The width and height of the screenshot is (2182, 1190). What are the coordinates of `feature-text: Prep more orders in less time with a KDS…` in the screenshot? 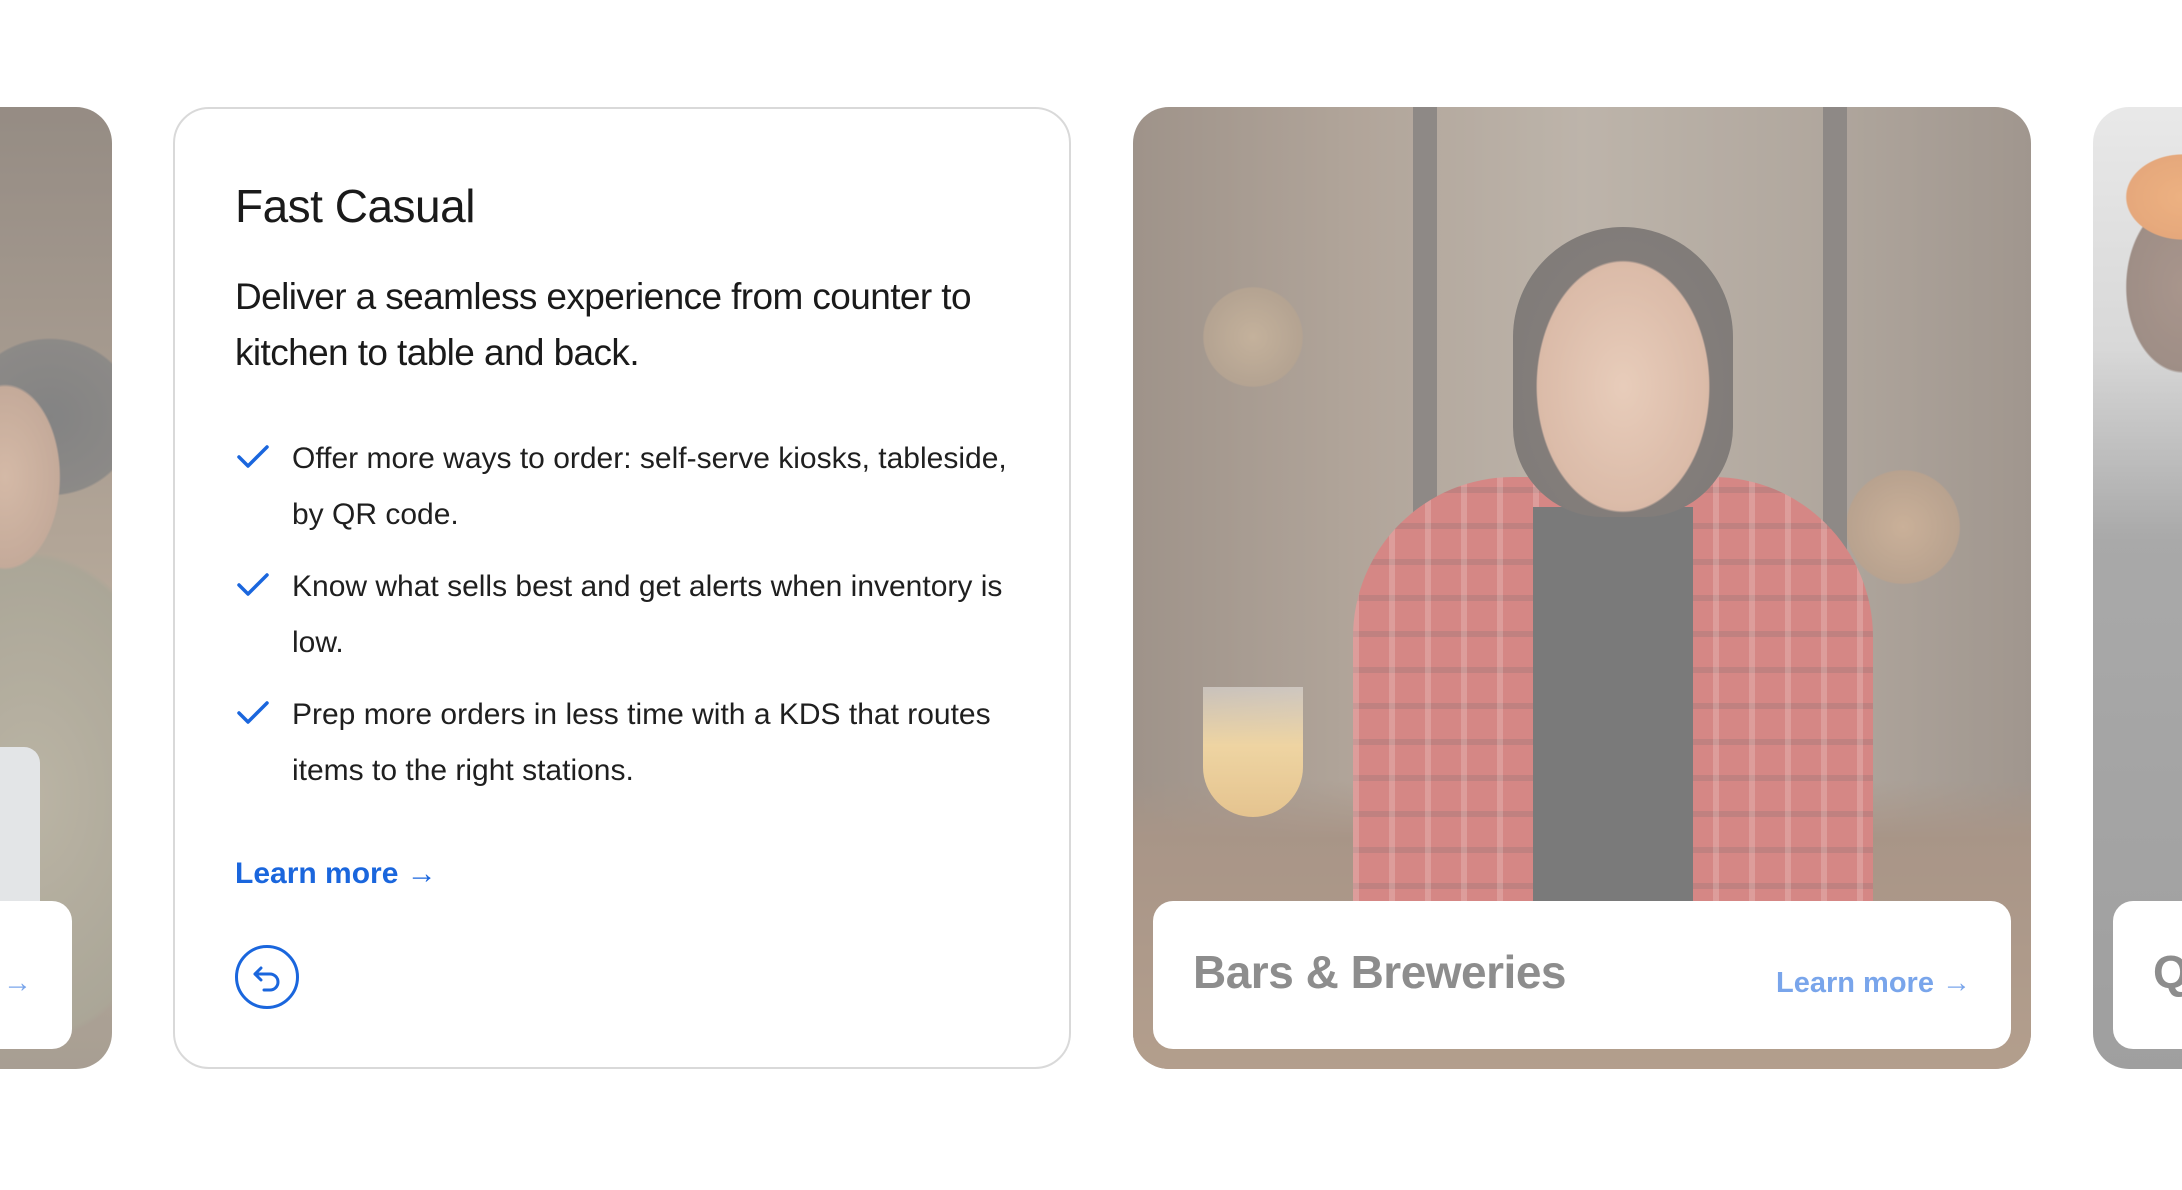 It's located at (641, 742).